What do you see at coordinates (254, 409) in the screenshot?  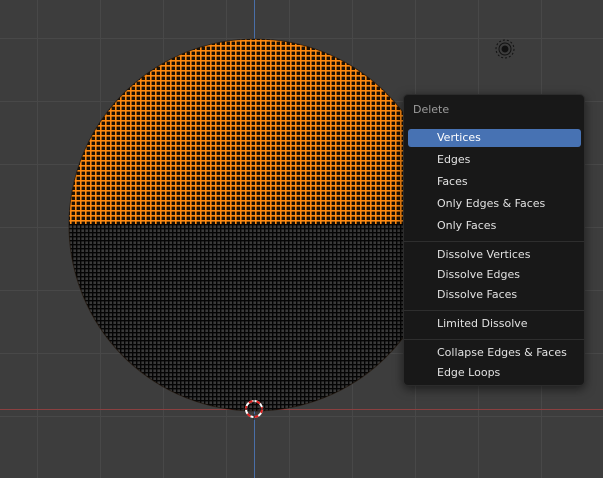 I see `3d-cursor-icon` at bounding box center [254, 409].